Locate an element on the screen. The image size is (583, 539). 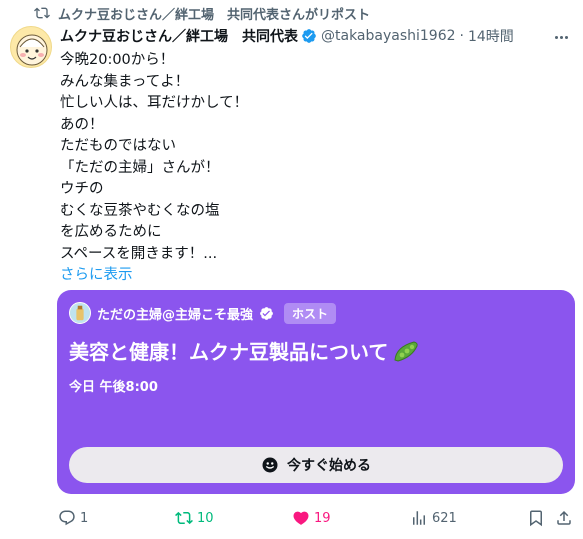
more-options-button is located at coordinates (561, 37).